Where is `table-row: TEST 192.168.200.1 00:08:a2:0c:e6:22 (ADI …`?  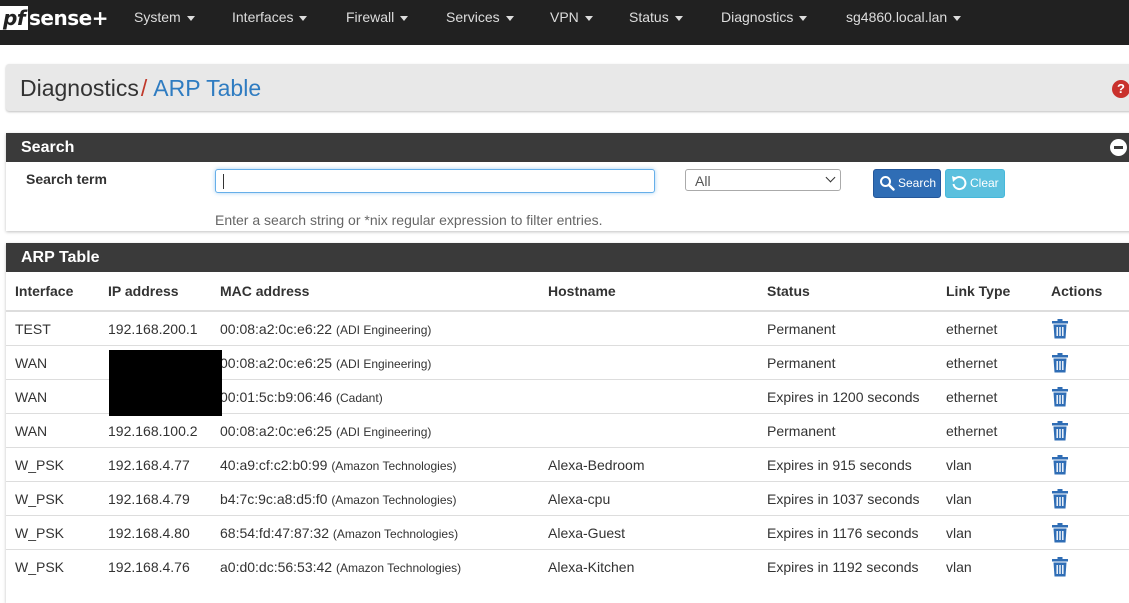 table-row: TEST 192.168.200.1 00:08:a2:0c:e6:22 (ADI … is located at coordinates (567, 328).